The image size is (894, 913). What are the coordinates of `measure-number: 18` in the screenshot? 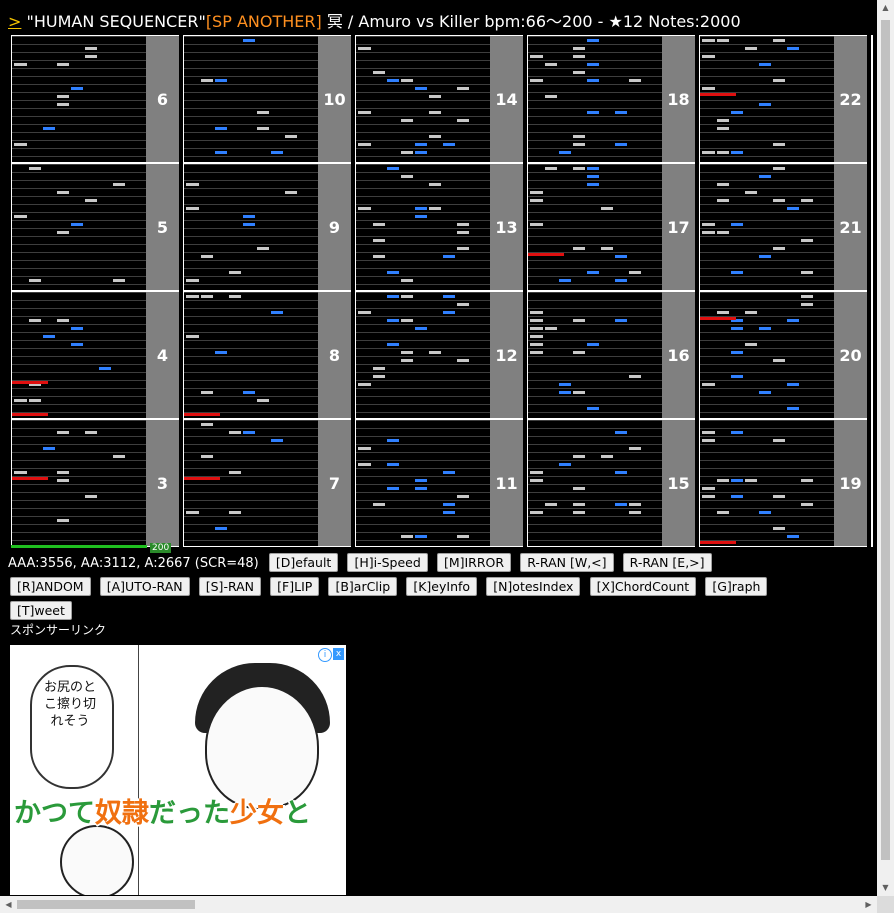 It's located at (678, 99).